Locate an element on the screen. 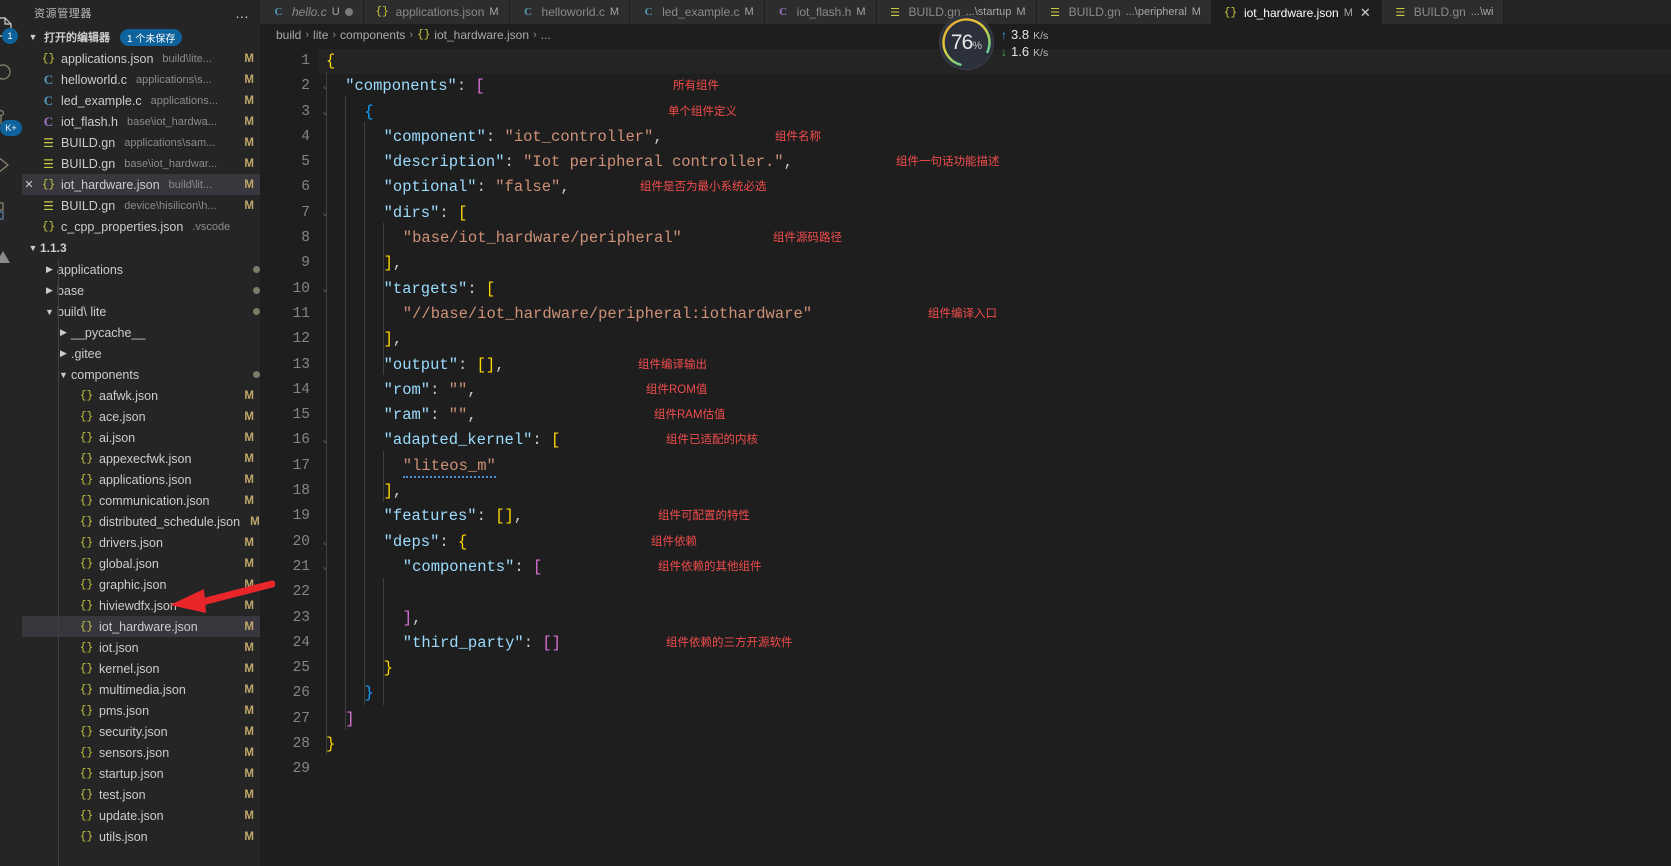 The image size is (1671, 866). open-editors-section-header: ▼ 打开的编辑器 1 个未保存 is located at coordinates (141, 37).